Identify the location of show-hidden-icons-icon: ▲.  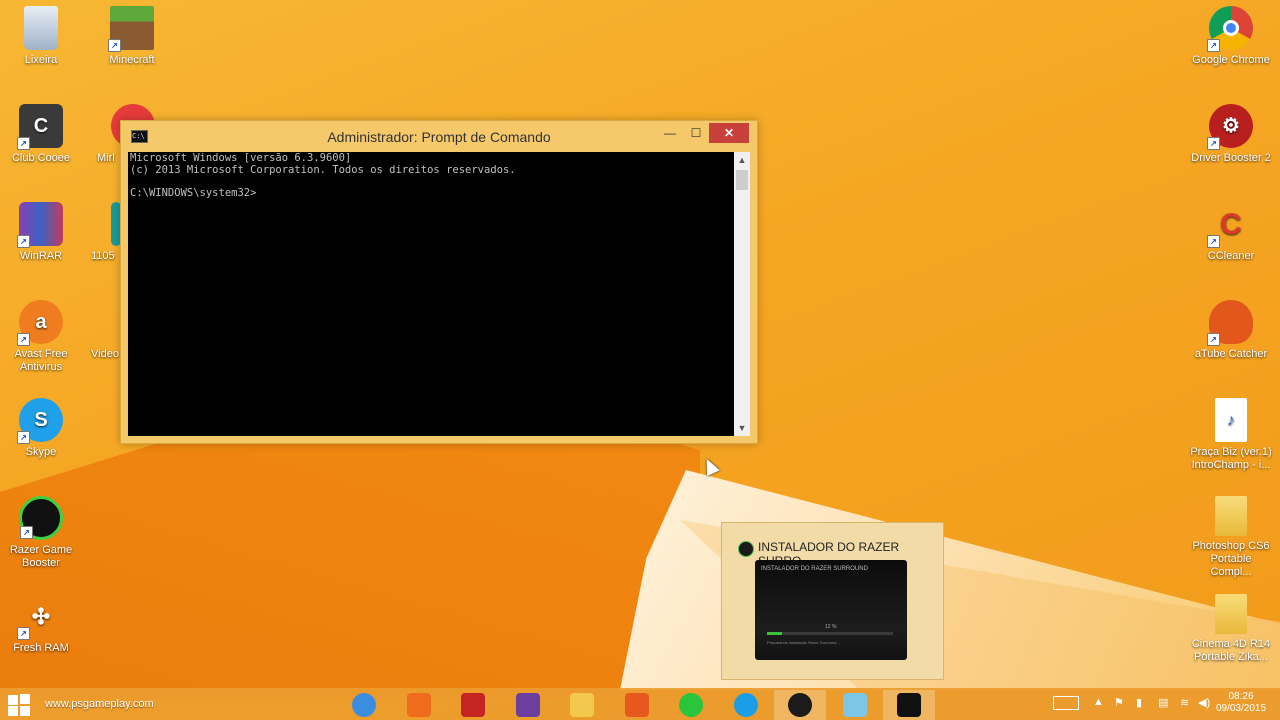
(1098, 702).